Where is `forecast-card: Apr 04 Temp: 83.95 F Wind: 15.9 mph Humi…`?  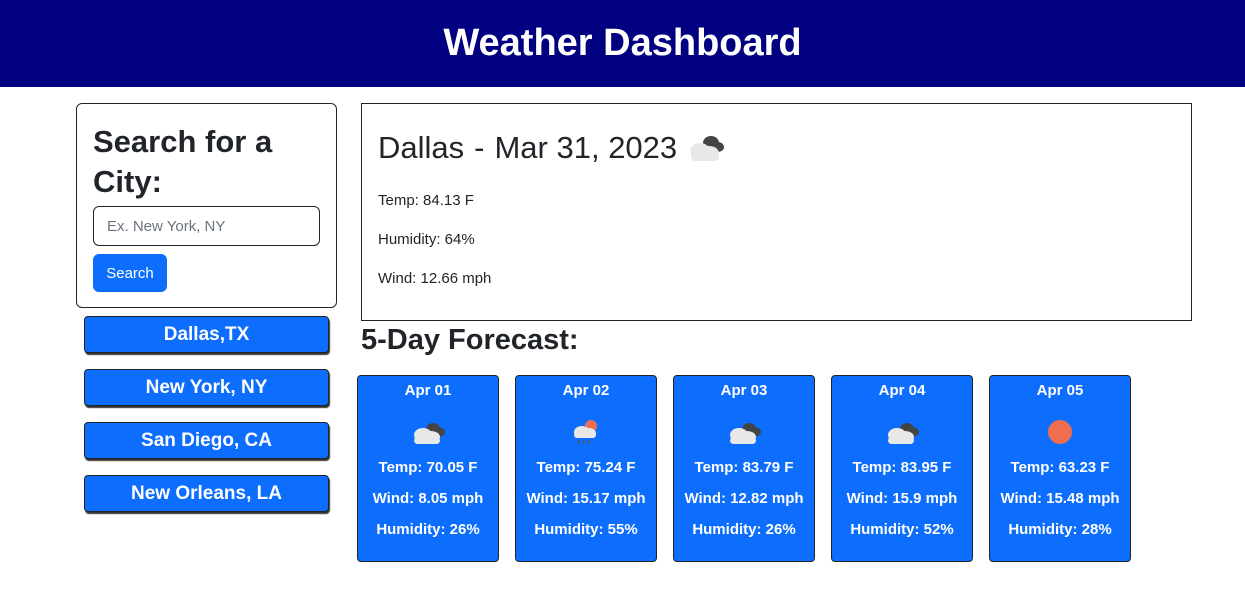
forecast-card: Apr 04 Temp: 83.95 F Wind: 15.9 mph Humi… is located at coordinates (902, 468).